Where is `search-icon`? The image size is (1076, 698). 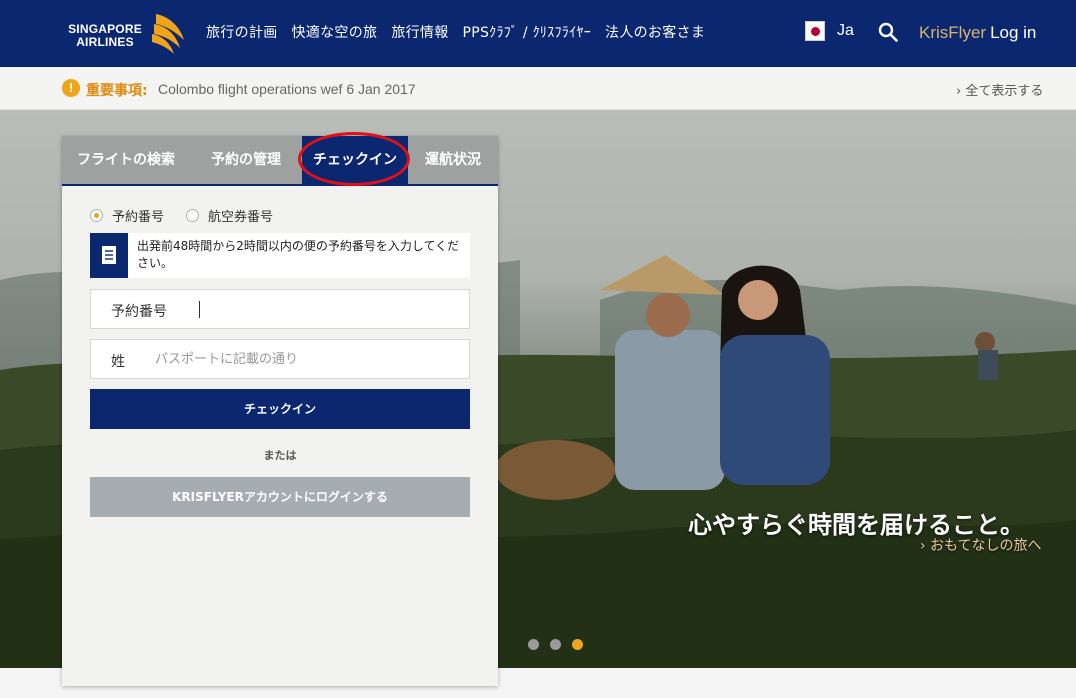 search-icon is located at coordinates (888, 32).